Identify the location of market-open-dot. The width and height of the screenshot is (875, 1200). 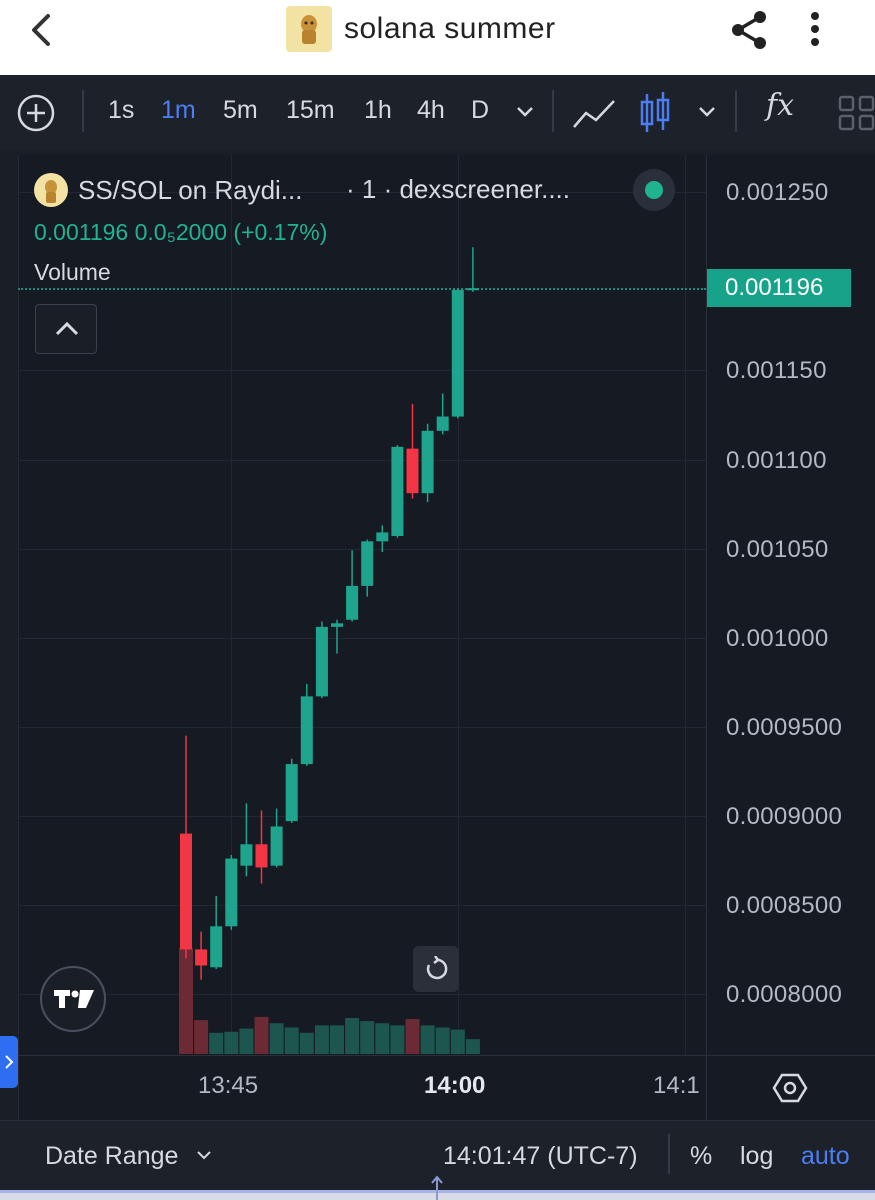
(654, 190).